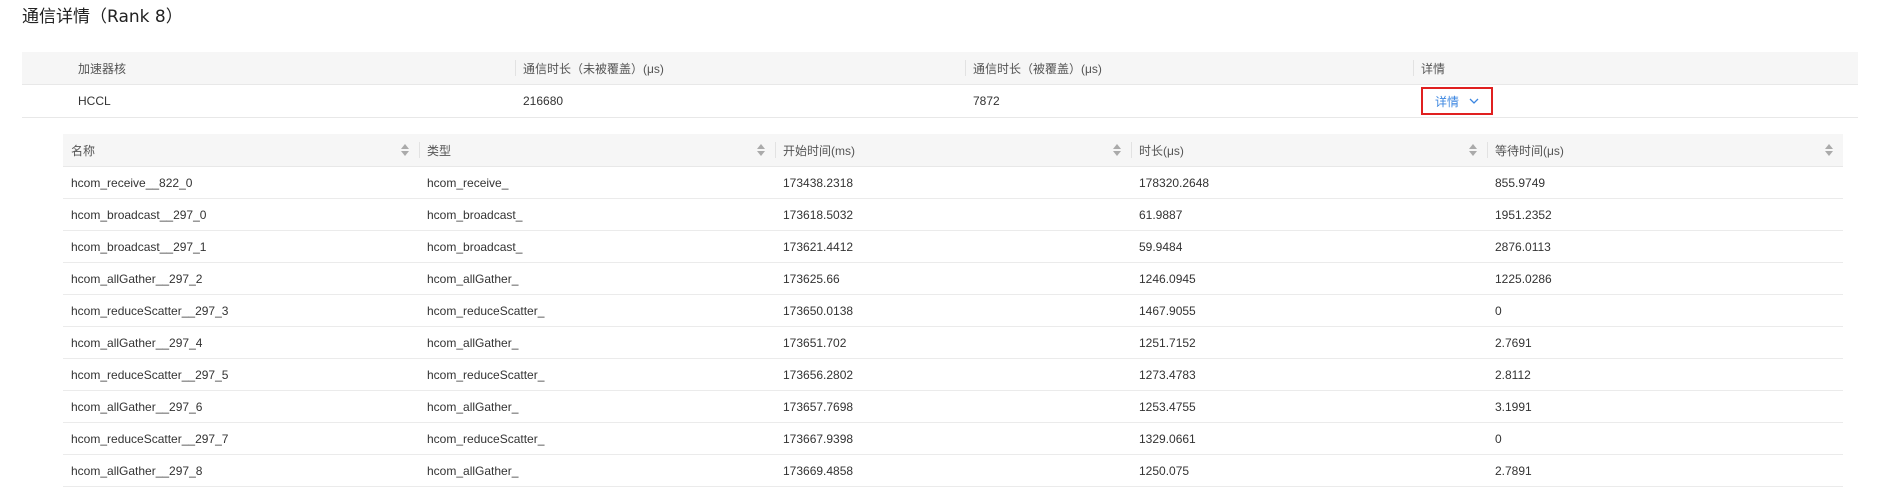 The width and height of the screenshot is (1878, 492). I want to click on column-header-name: 名称, so click(241, 150).